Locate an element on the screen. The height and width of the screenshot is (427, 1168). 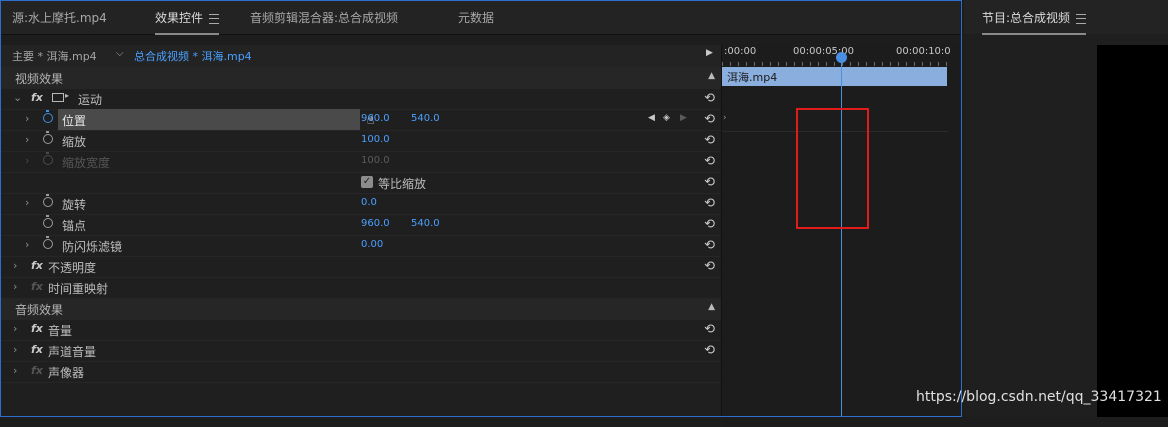
position-row: › 位置 960.0 540.0 ☝ ◀ ◈ ▶ ⟲ is located at coordinates (361, 120).